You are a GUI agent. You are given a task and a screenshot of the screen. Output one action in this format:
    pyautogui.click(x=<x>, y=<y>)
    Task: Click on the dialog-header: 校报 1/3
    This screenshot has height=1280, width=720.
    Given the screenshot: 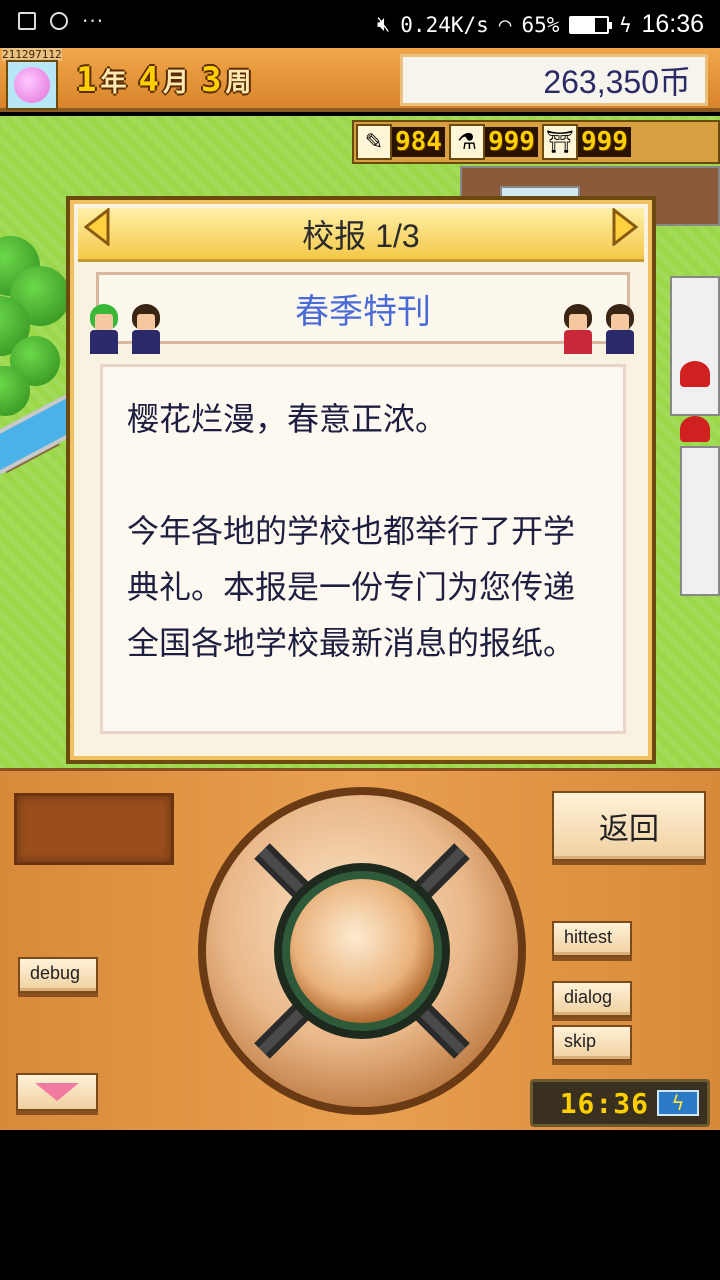 What is the action you would take?
    pyautogui.click(x=361, y=235)
    